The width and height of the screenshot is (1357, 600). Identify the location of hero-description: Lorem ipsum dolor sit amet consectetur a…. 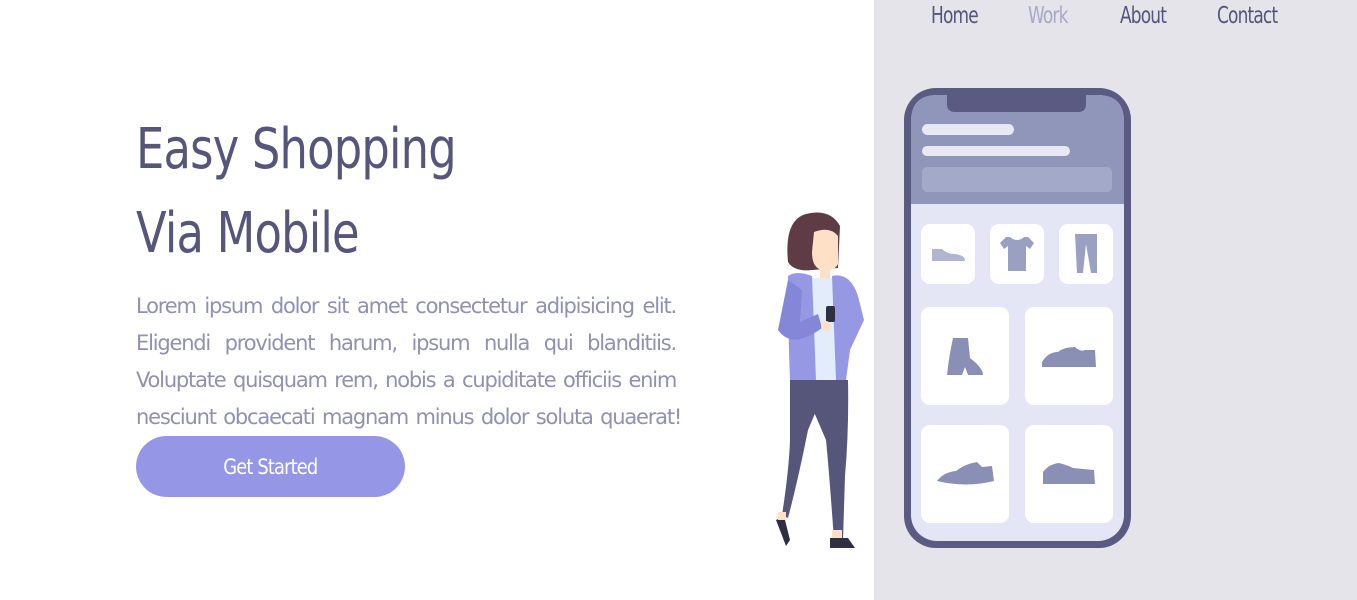
(409, 363).